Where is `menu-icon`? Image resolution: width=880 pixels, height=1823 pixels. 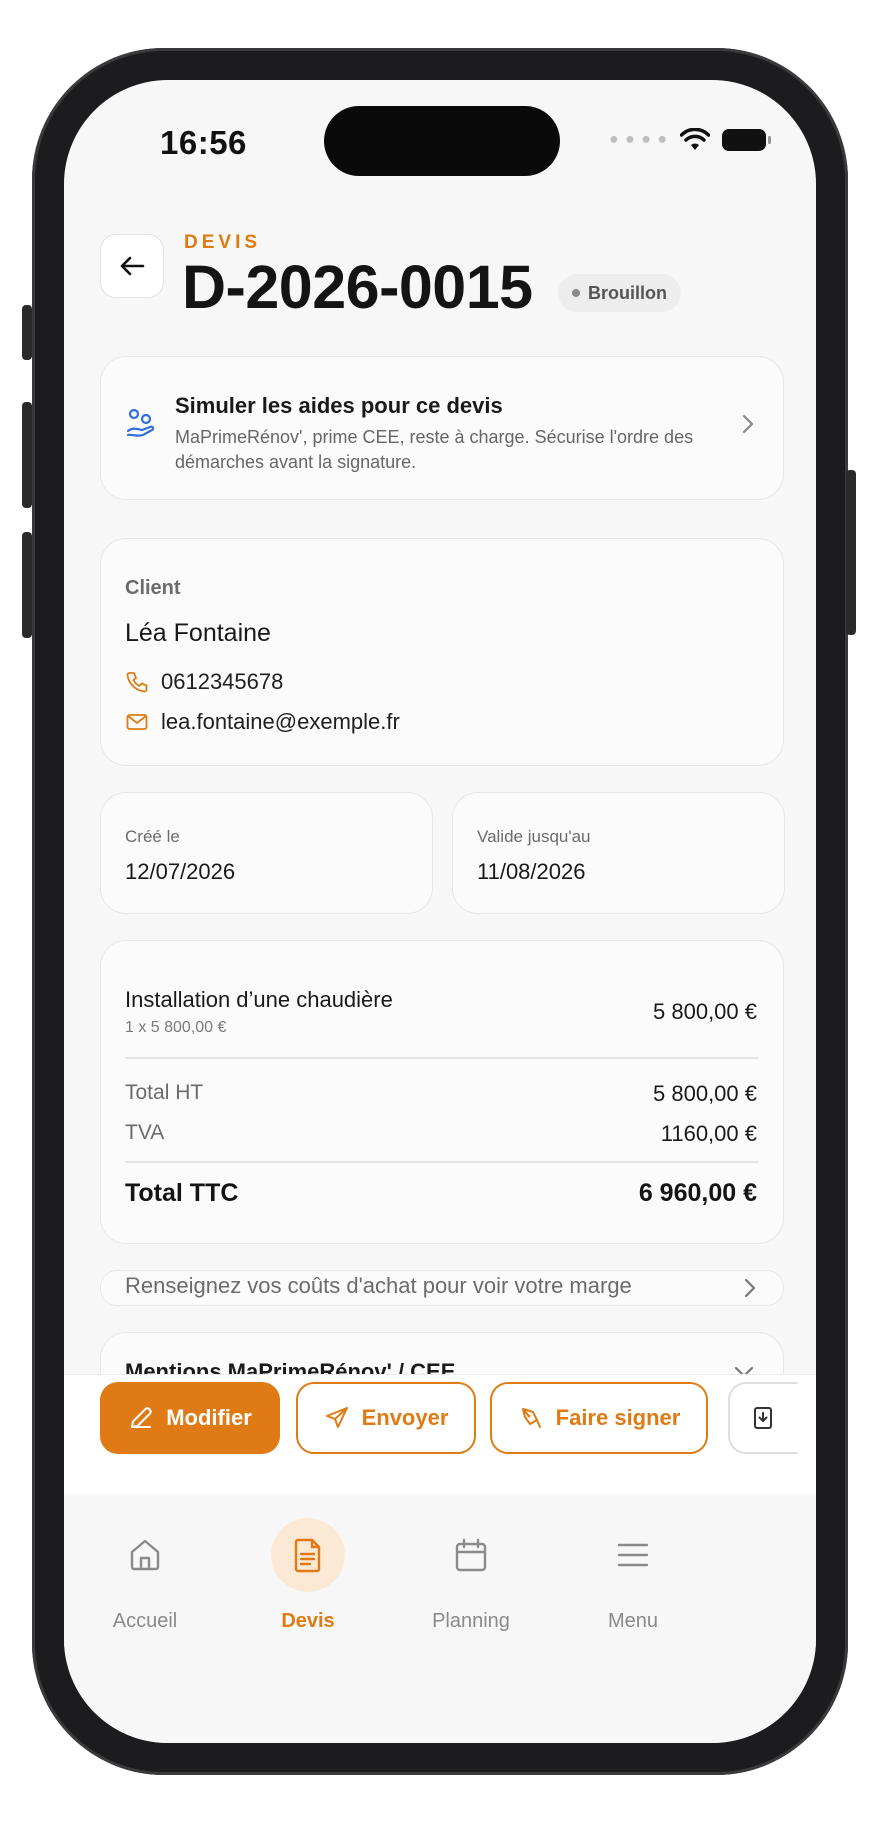
menu-icon is located at coordinates (633, 1555).